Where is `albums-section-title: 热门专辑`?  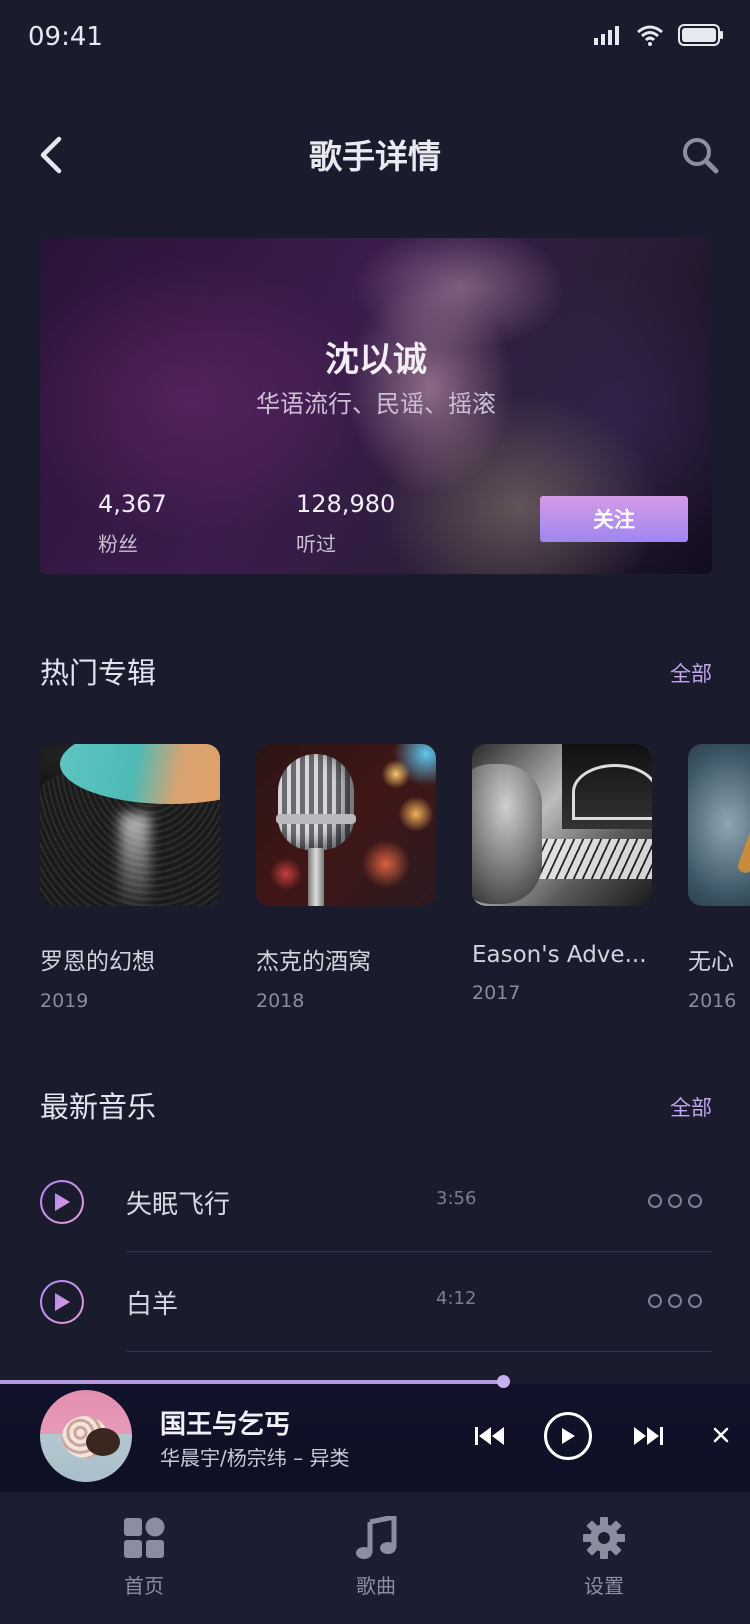
albums-section-title: 热门专辑 is located at coordinates (98, 673).